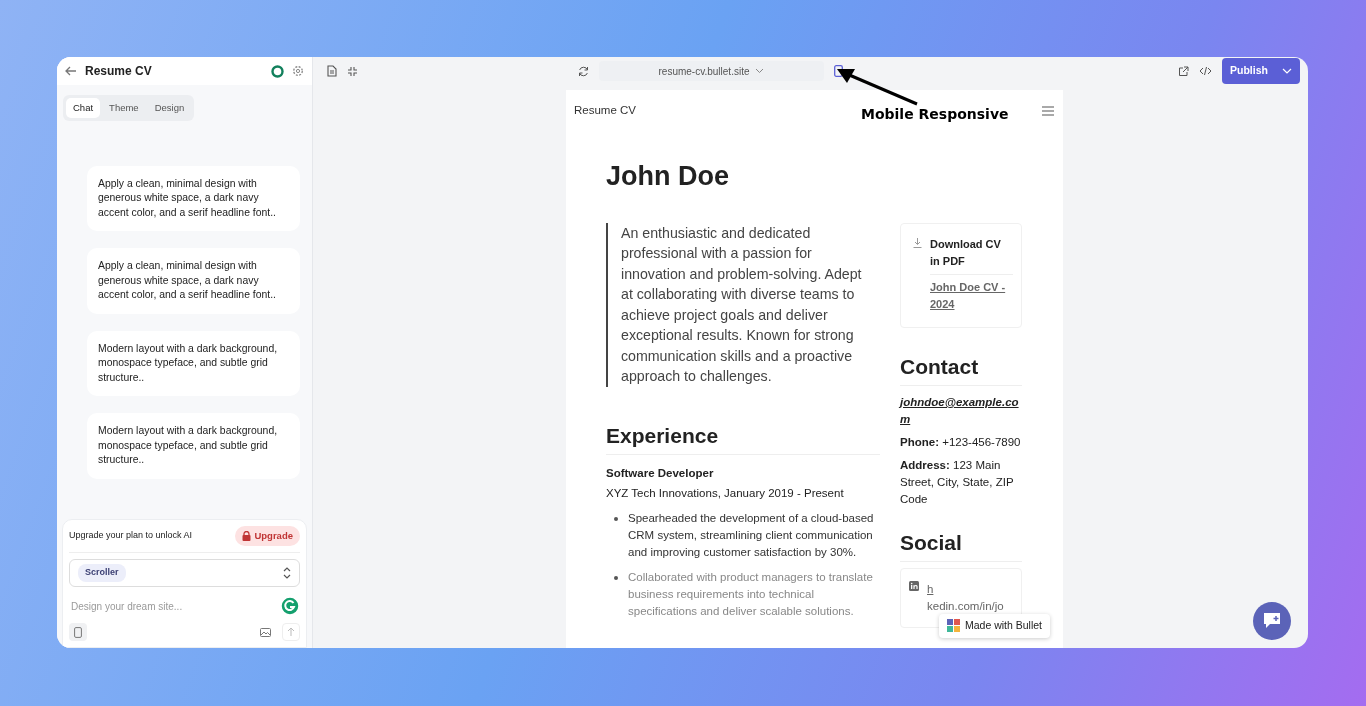 The height and width of the screenshot is (706, 1366). Describe the element at coordinates (583, 71) in the screenshot. I see `refresh-icon` at that location.